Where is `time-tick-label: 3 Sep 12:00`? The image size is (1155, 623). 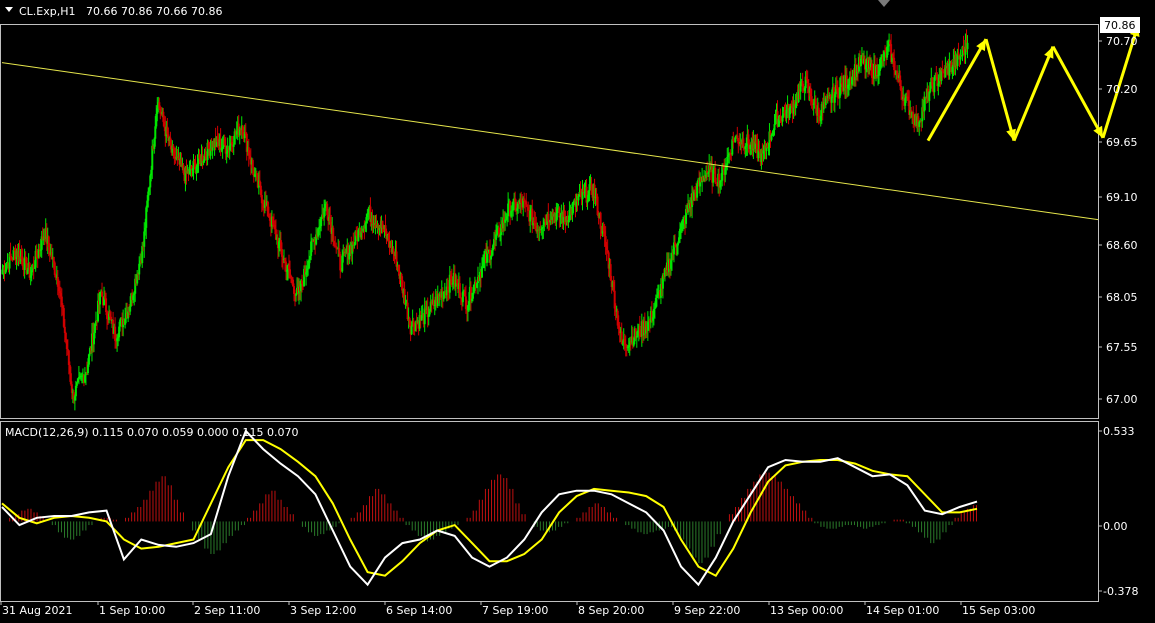
time-tick-label: 3 Sep 12:00 is located at coordinates (323, 610).